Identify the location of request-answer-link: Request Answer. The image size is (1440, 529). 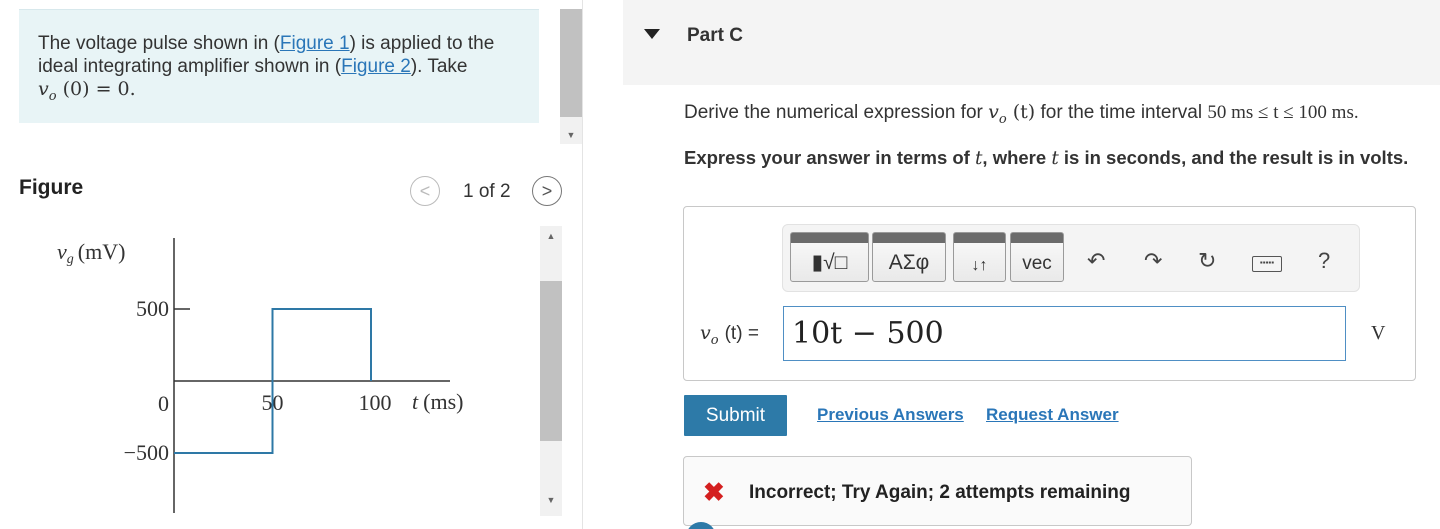
(1052, 415).